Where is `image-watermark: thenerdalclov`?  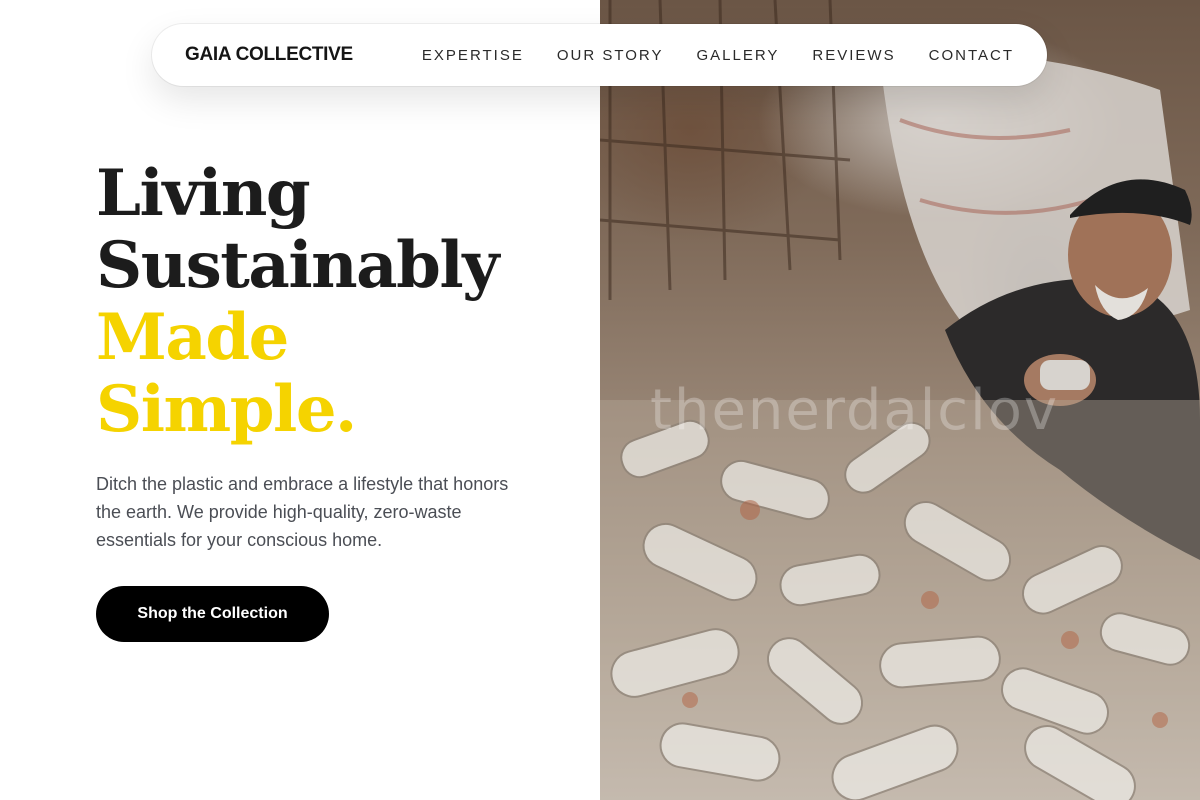
image-watermark: thenerdalclov is located at coordinates (855, 410).